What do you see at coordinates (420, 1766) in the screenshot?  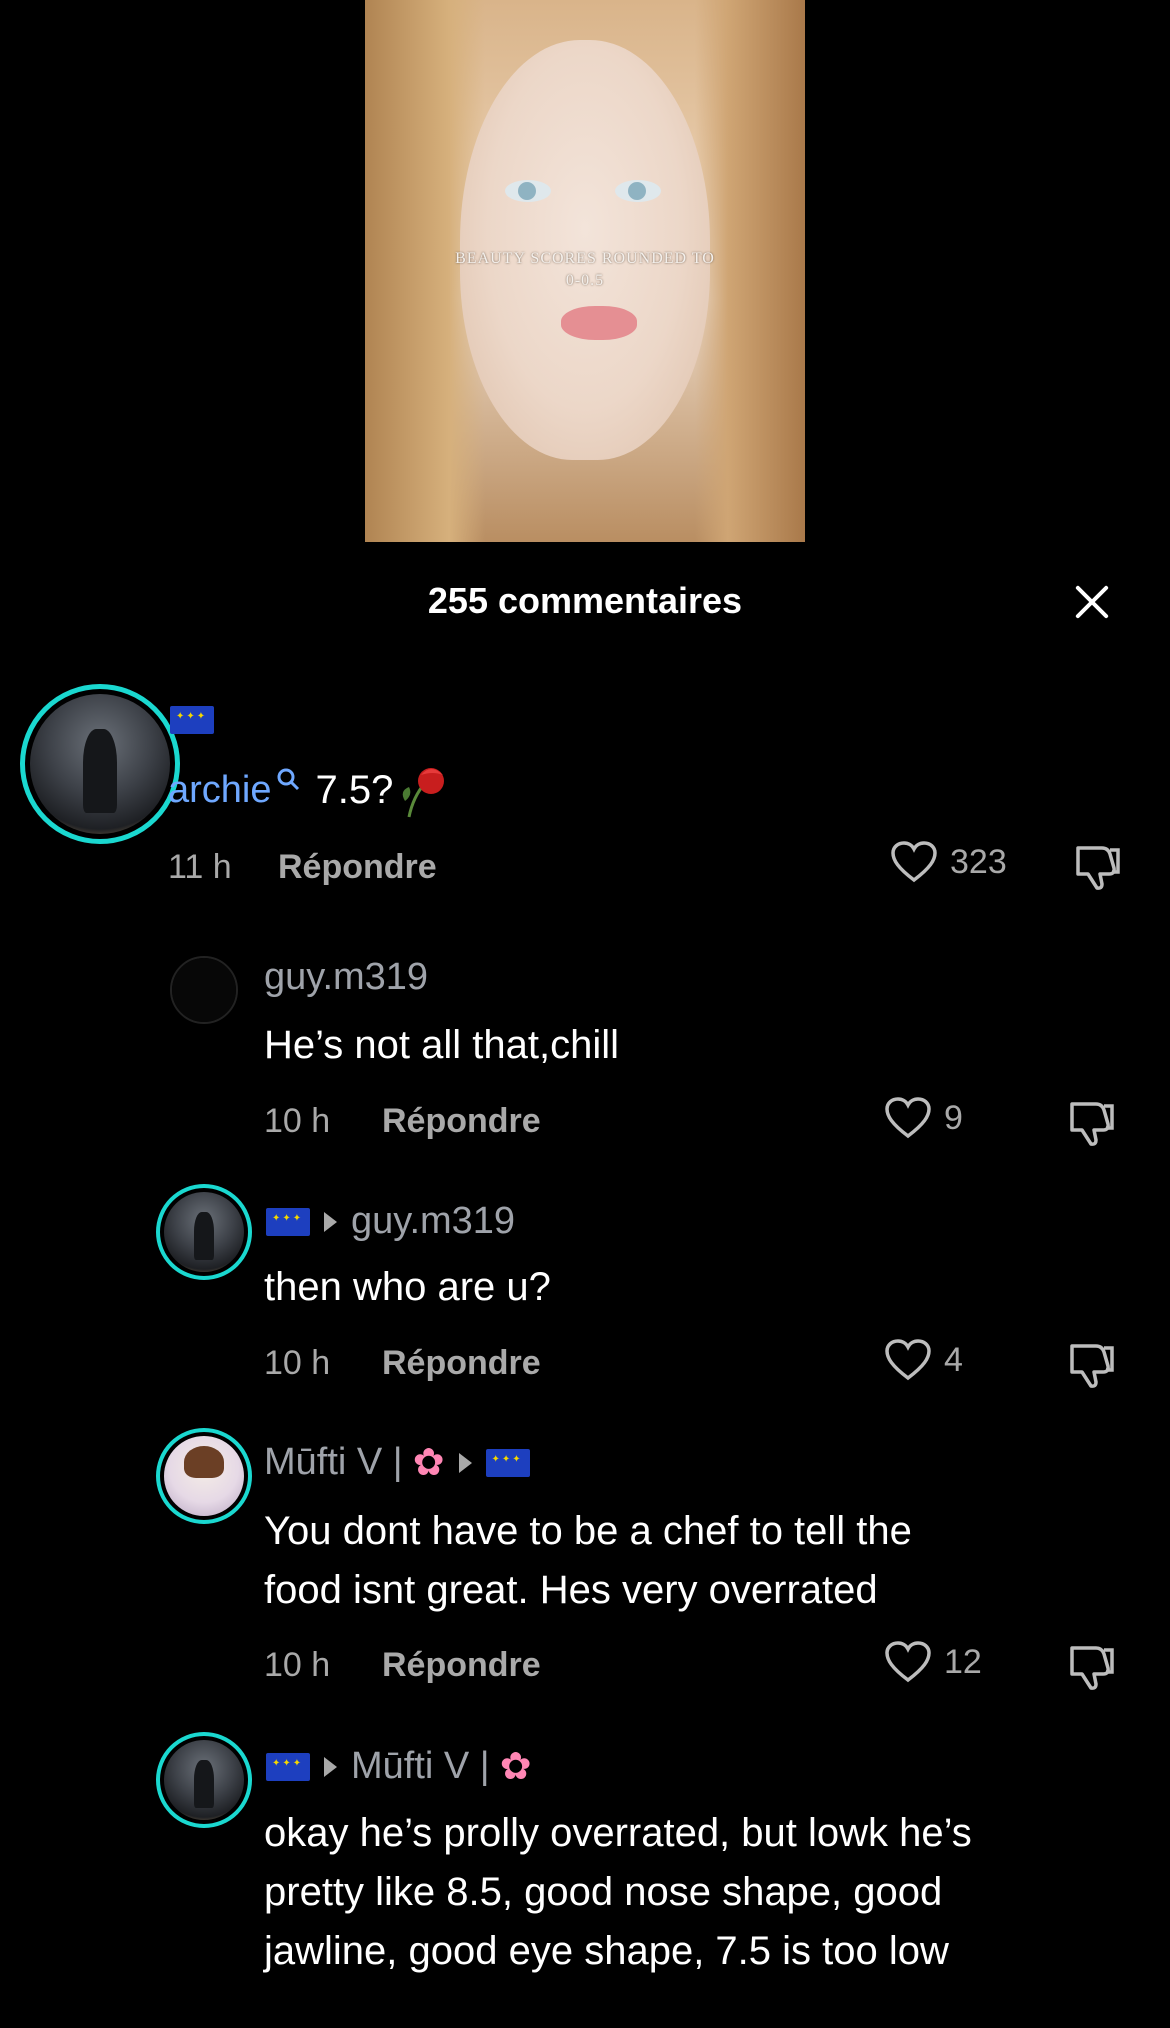 I see `comment-5-reply-to: Mūfti V |` at bounding box center [420, 1766].